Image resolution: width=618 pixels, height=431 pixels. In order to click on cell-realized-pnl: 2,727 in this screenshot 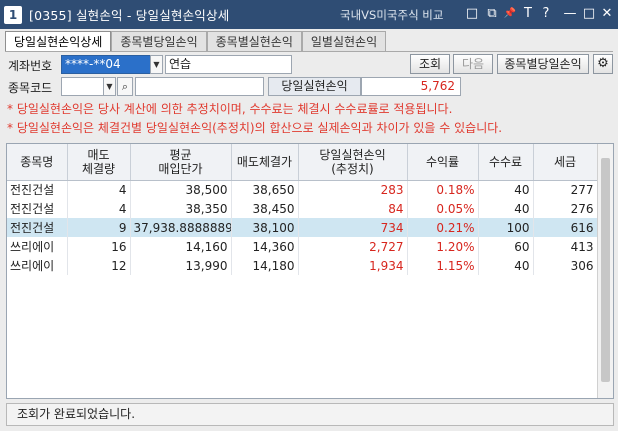, I will do `click(353, 246)`.